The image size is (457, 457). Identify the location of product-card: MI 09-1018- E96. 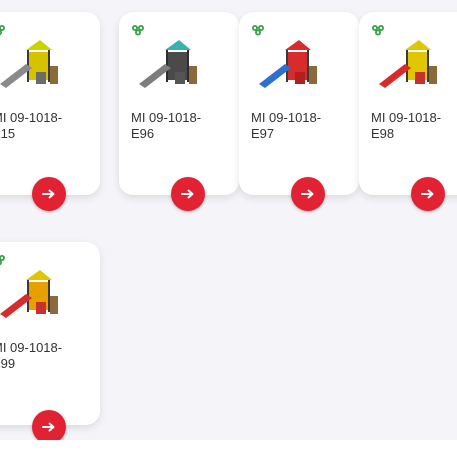
(179, 111).